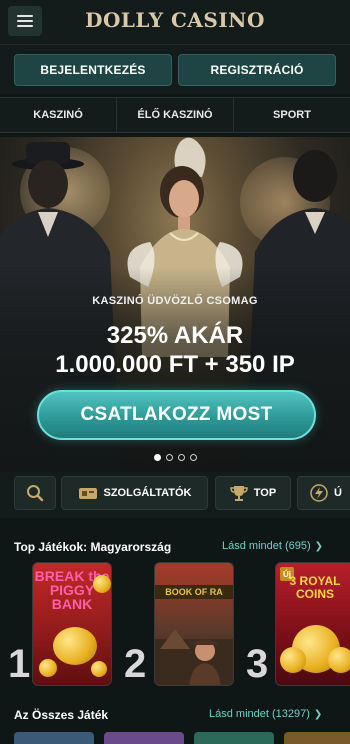  What do you see at coordinates (194, 624) in the screenshot?
I see `game-card: BOOK OF RA` at bounding box center [194, 624].